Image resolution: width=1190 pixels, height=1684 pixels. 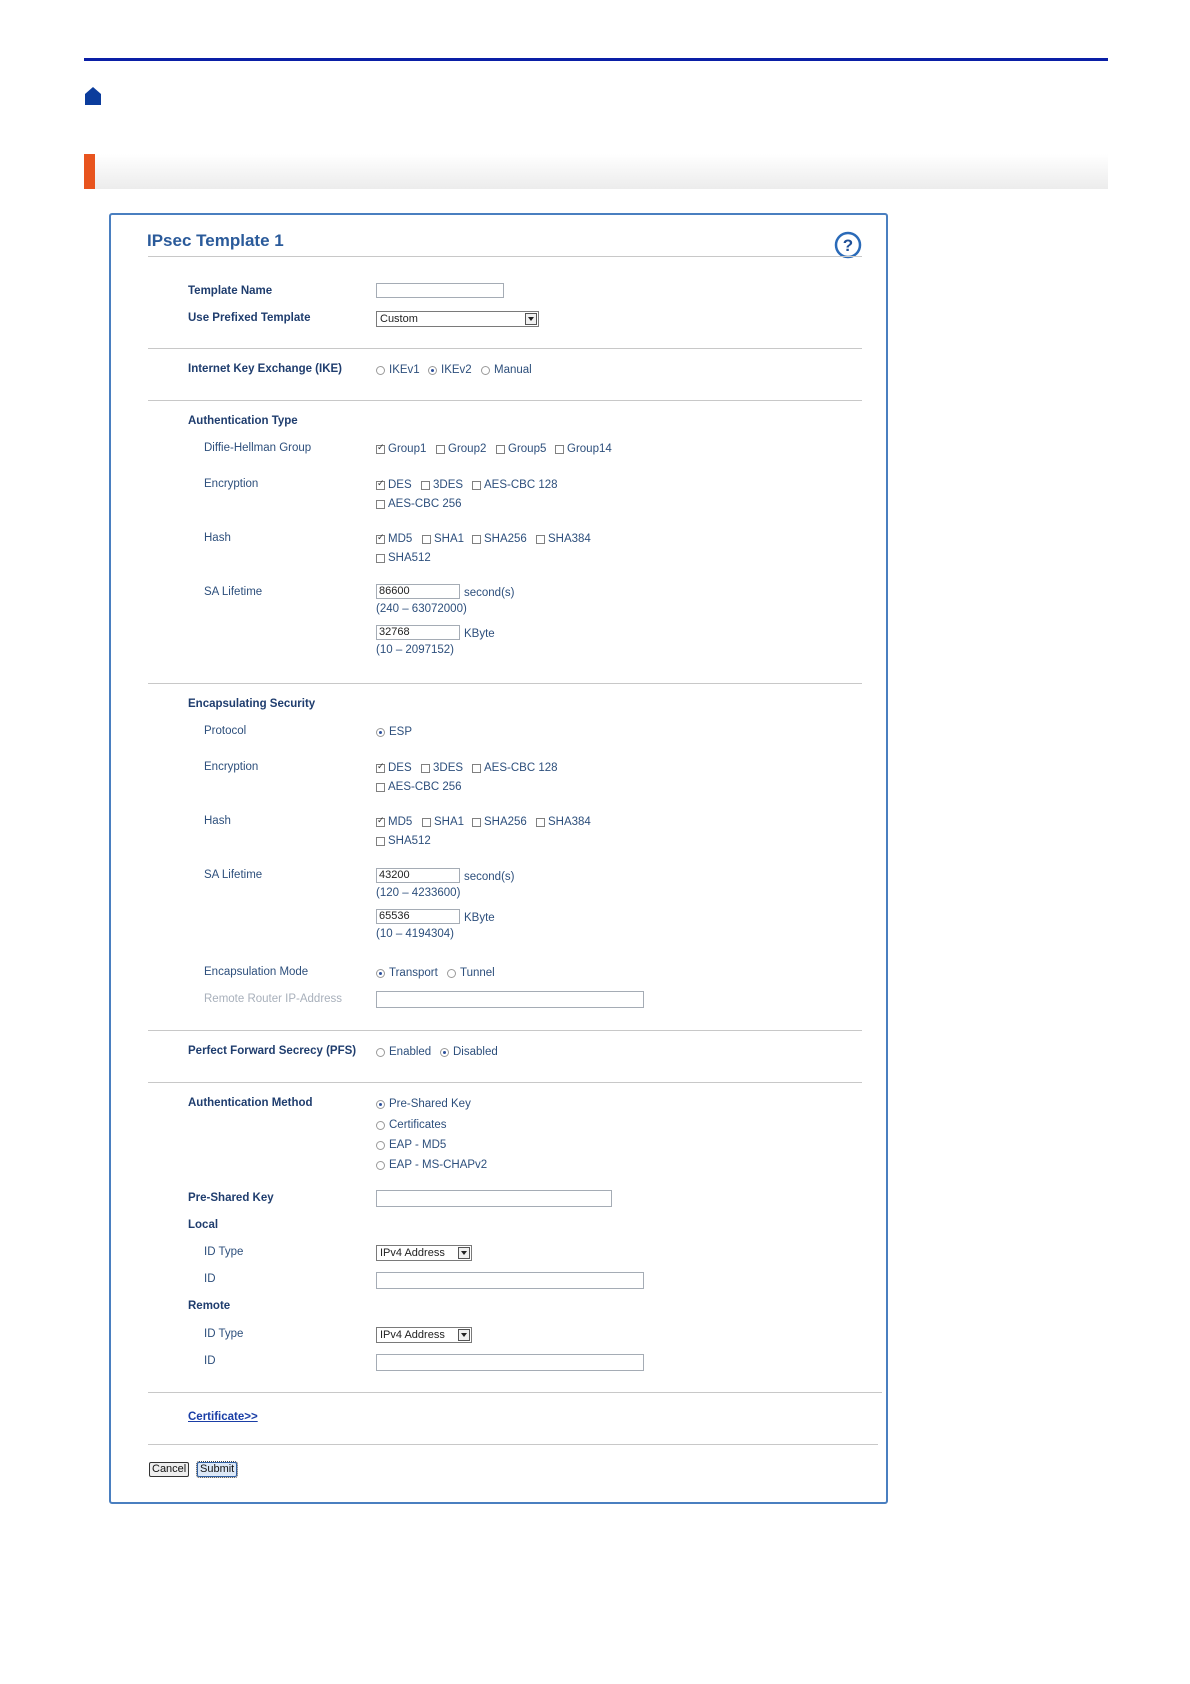 I want to click on esp-sa-kbyte-input: 65536, so click(x=418, y=916).